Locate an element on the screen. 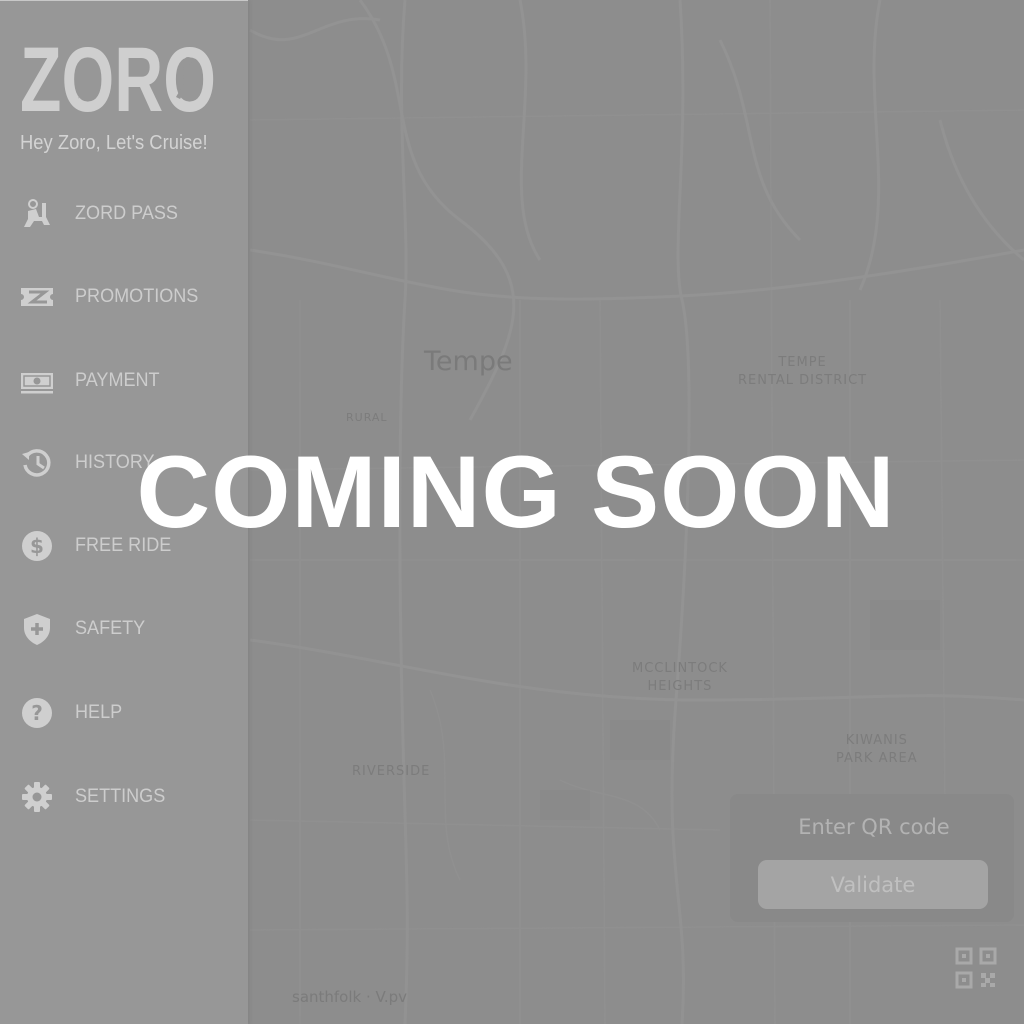 The image size is (1024, 1024). zoro-logo: ZORO is located at coordinates (118, 80).